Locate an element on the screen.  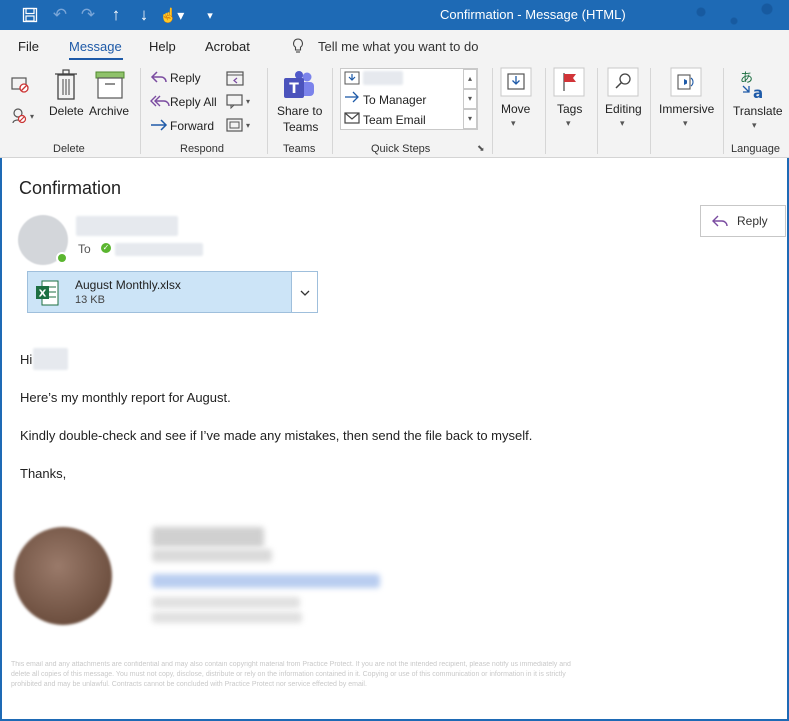
quick-step-team-email: Team Email is located at coordinates (394, 120).